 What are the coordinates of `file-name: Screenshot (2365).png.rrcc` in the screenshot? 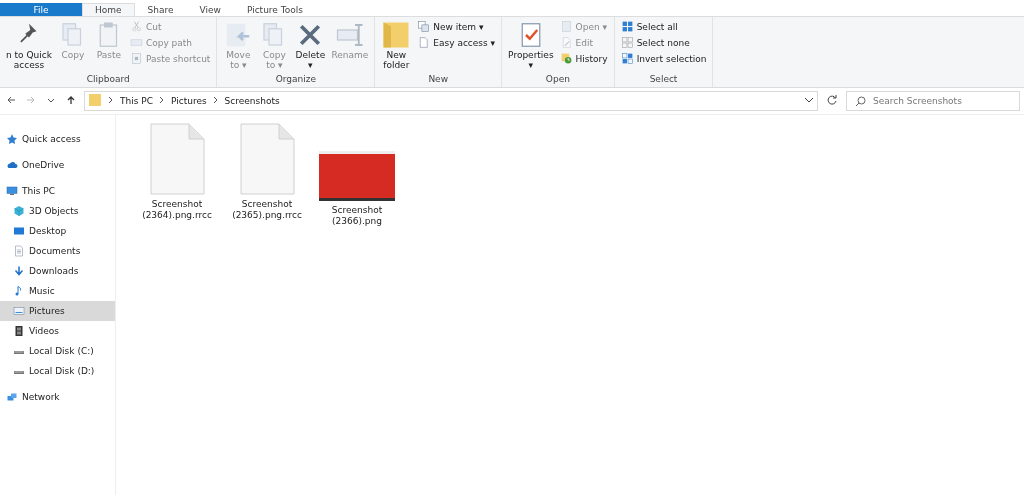 It's located at (267, 210).